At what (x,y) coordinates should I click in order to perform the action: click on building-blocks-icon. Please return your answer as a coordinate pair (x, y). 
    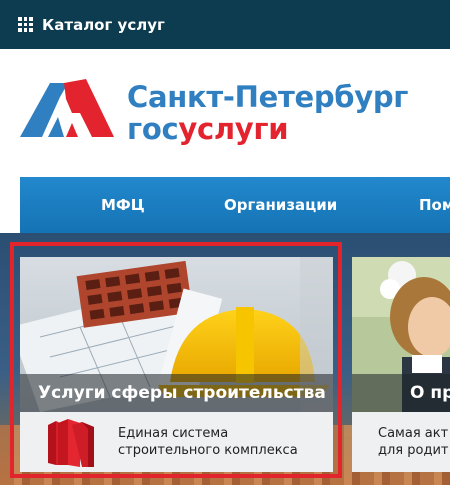
    Looking at the image, I should click on (71, 443).